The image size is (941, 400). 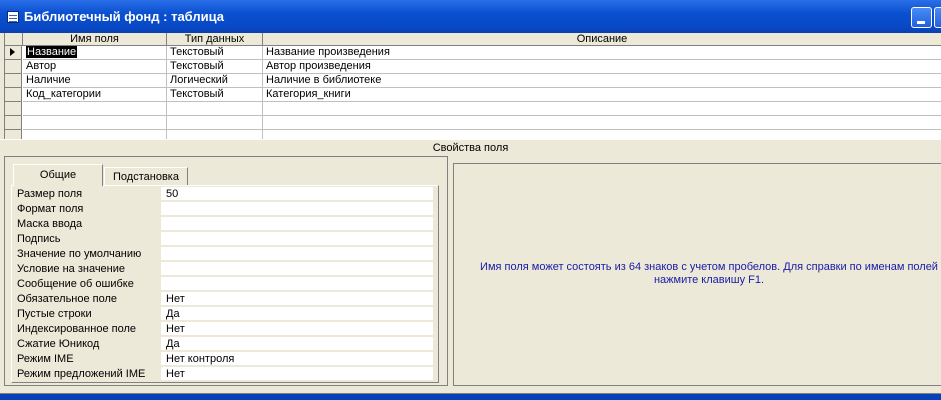 I want to click on property-row: Режим предложений IME Нет, so click(x=225, y=374).